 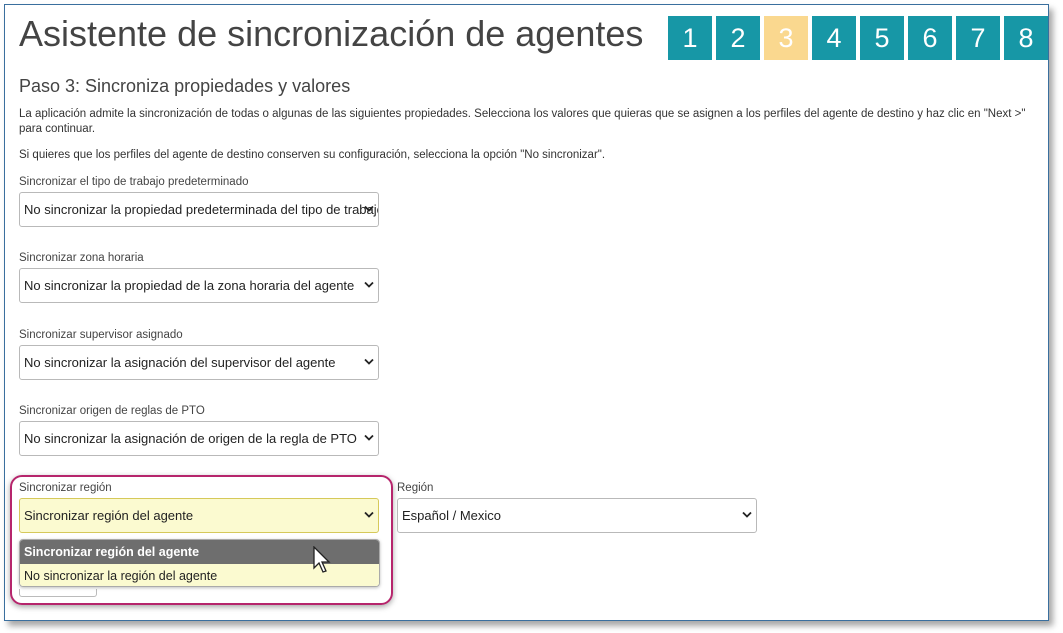 I want to click on step-7-button: 7, so click(x=978, y=38).